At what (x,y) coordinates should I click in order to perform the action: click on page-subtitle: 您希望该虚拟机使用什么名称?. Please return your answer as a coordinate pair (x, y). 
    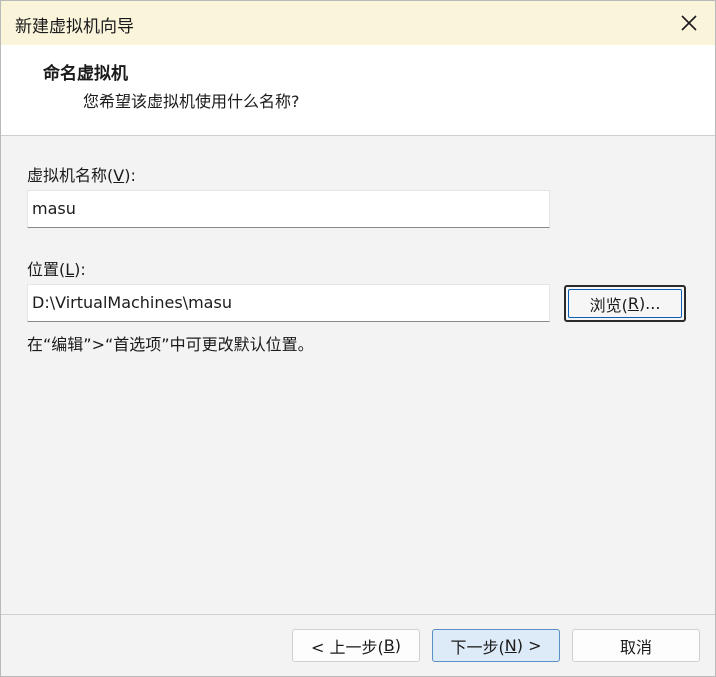
    Looking at the image, I should click on (191, 101).